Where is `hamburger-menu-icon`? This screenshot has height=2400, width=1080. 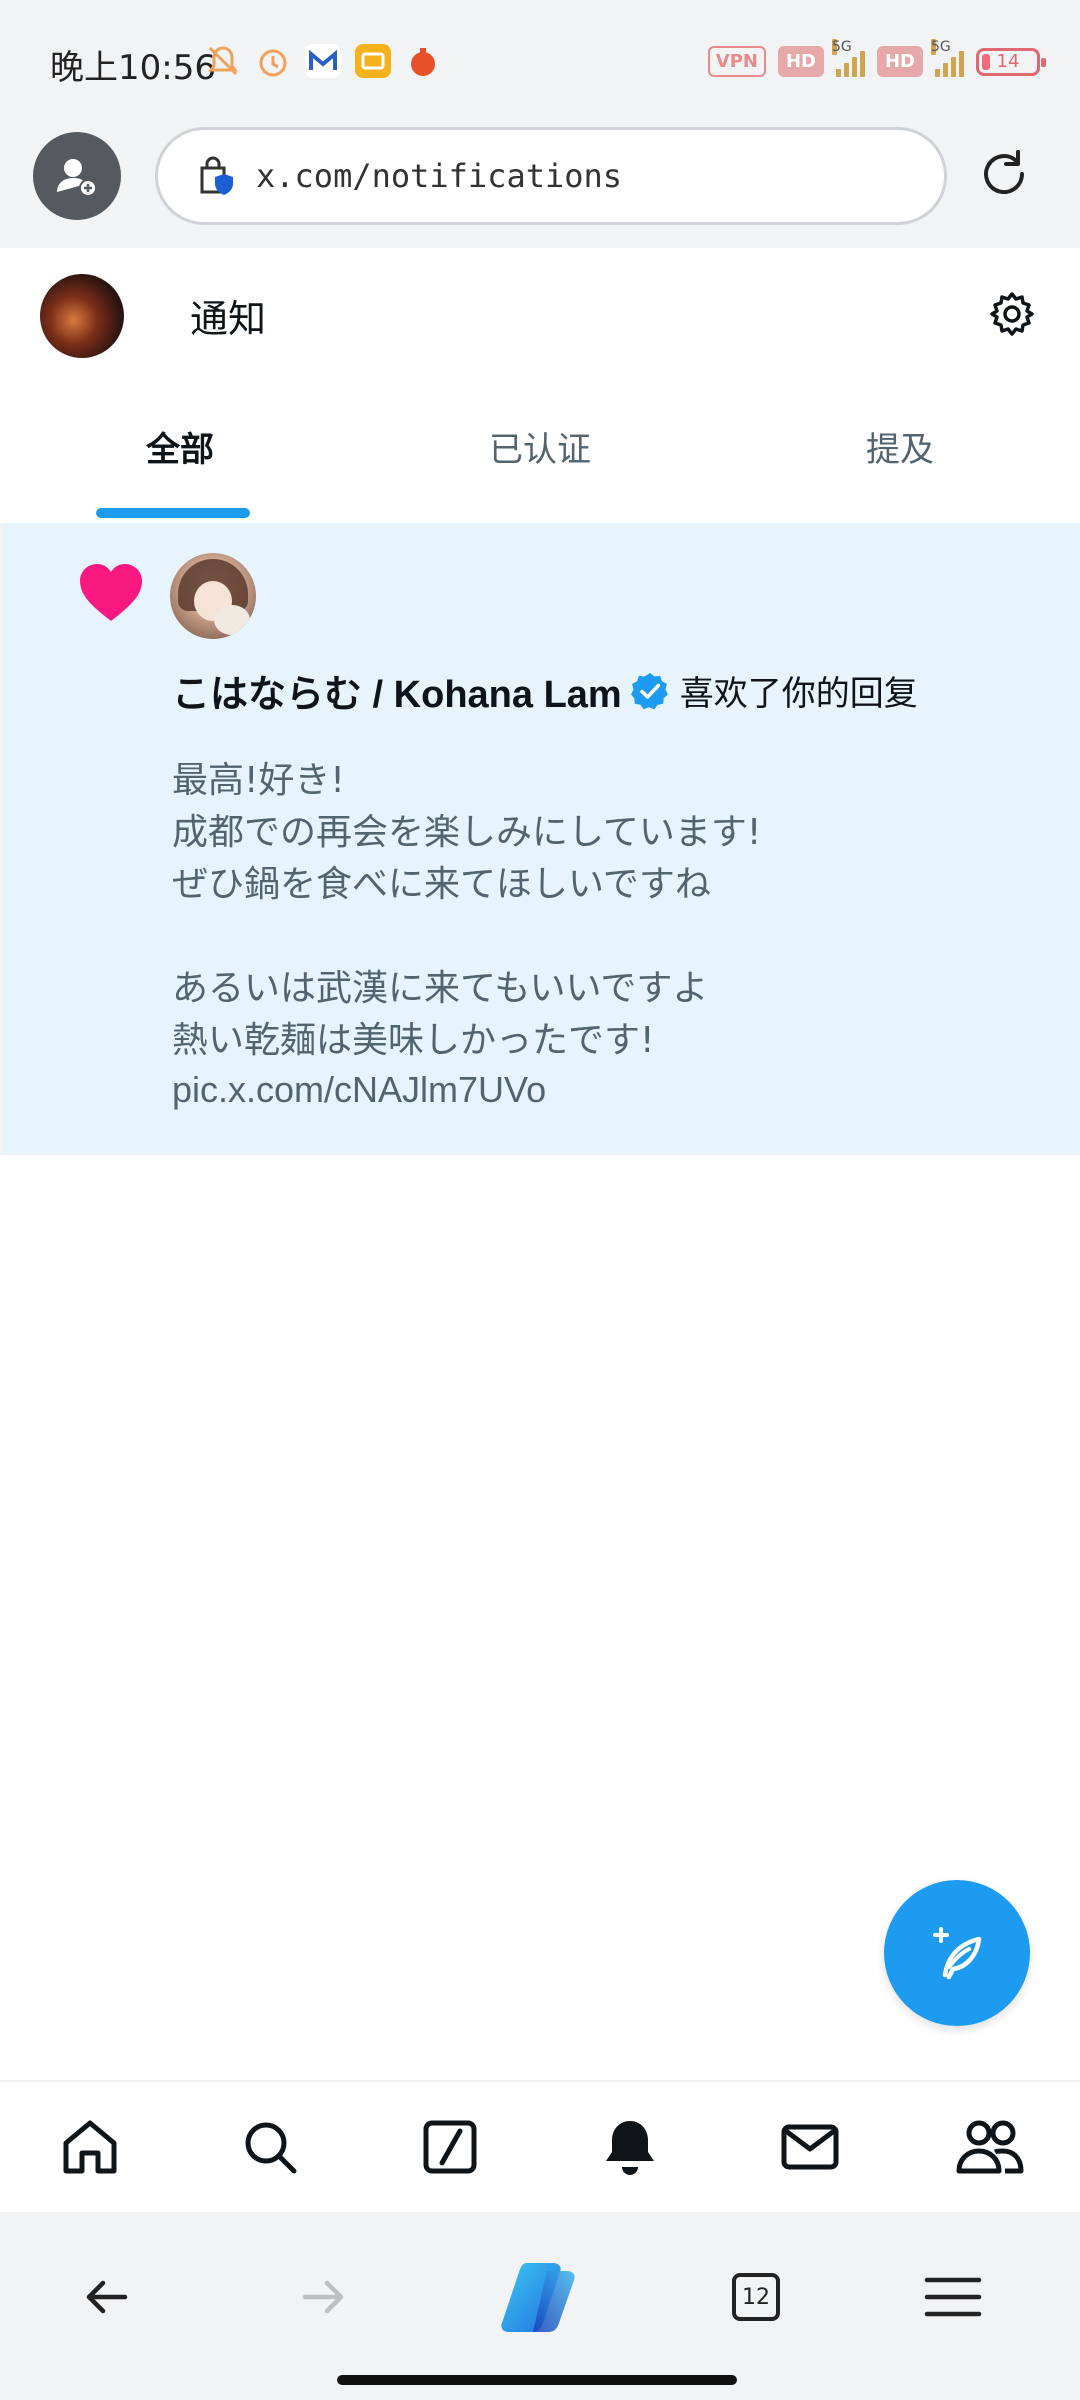 hamburger-menu-icon is located at coordinates (953, 2297).